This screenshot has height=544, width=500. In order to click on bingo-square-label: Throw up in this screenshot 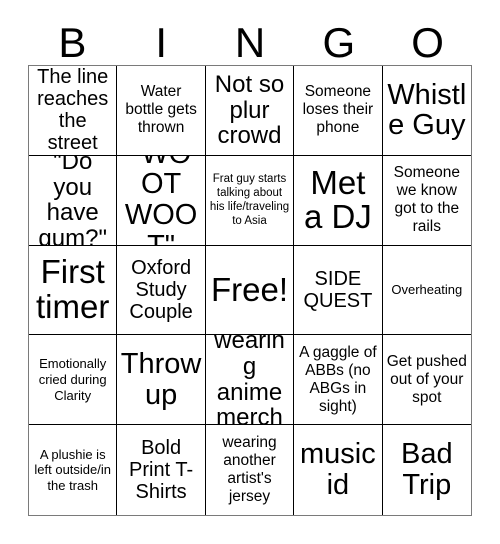, I will do `click(161, 379)`.